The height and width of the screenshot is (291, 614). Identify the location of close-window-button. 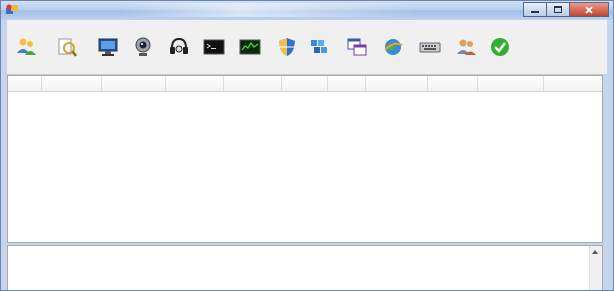
(589, 9).